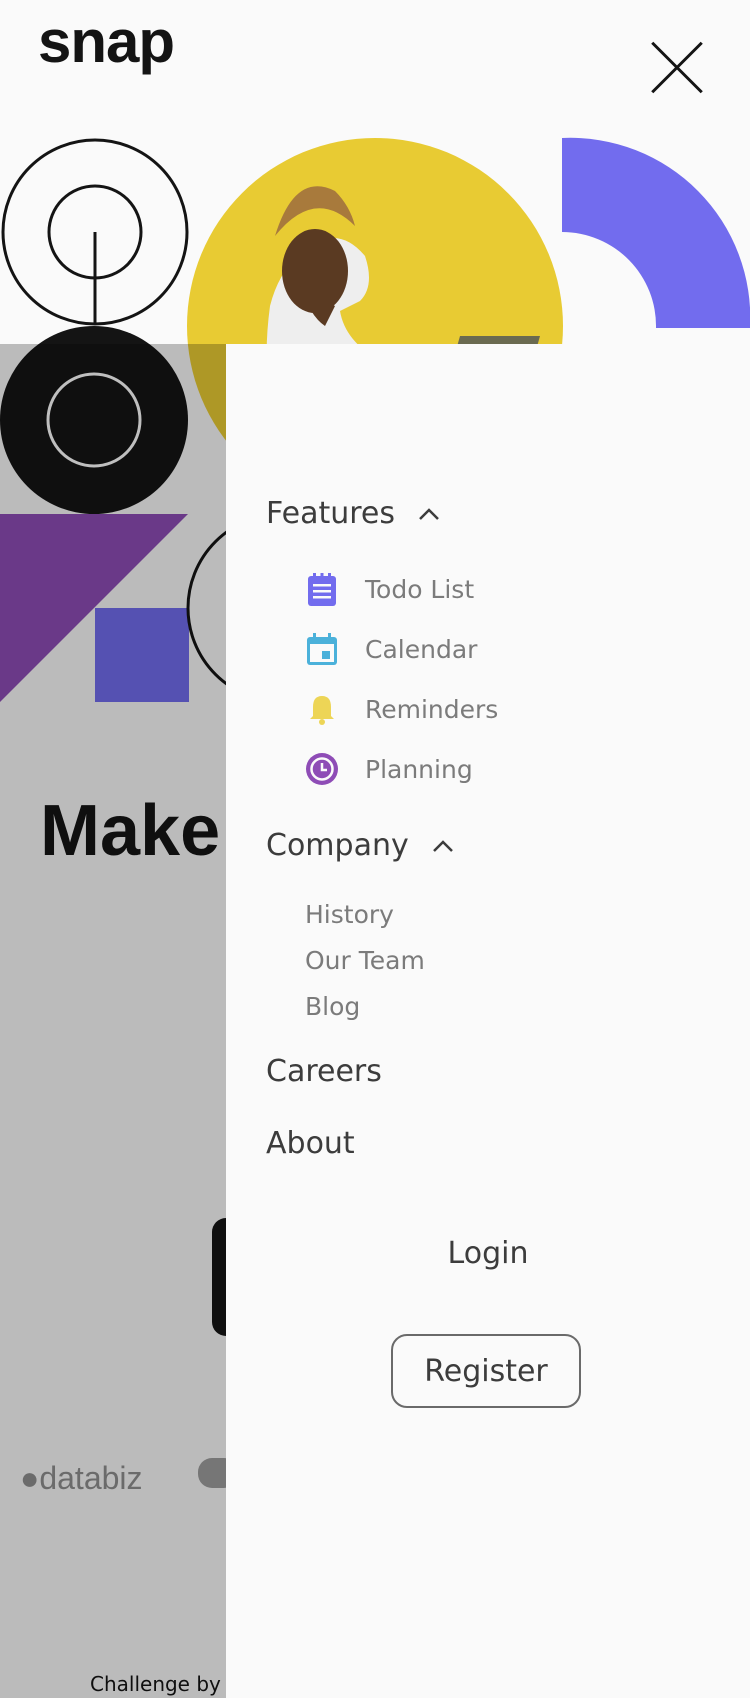  Describe the element at coordinates (322, 649) in the screenshot. I see `calendar-icon` at that location.